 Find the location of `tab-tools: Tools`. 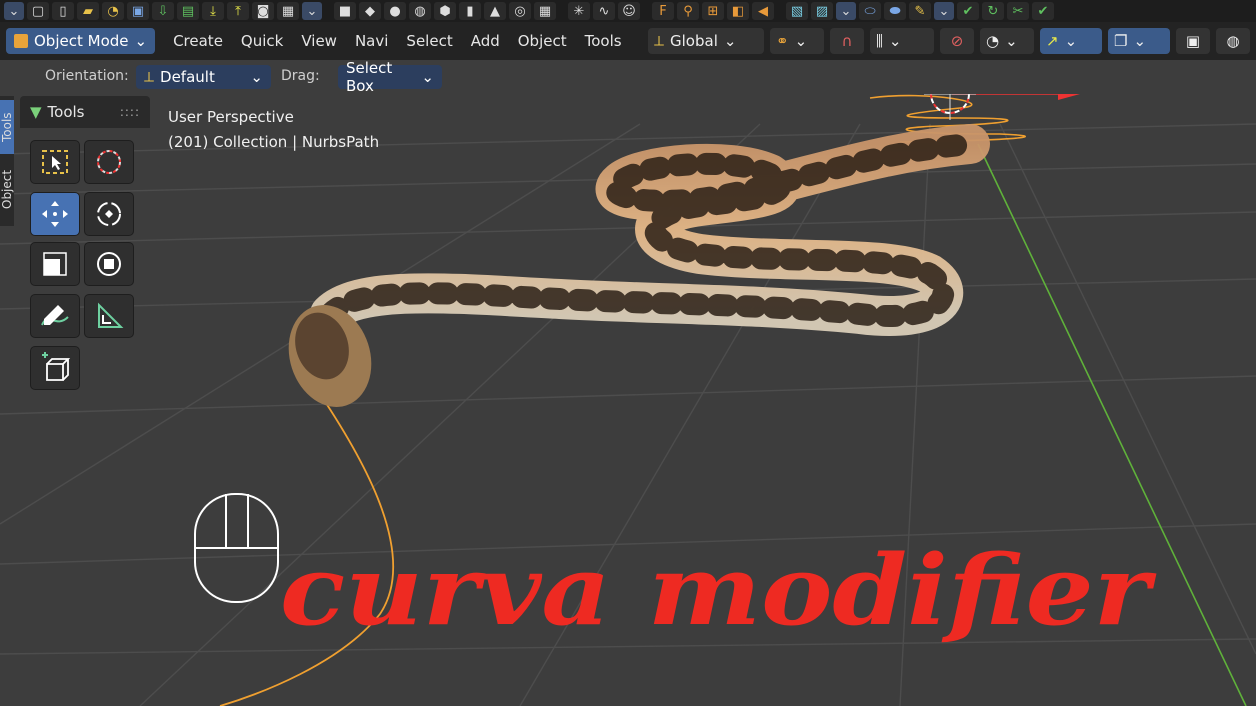

tab-tools: Tools is located at coordinates (7, 127).